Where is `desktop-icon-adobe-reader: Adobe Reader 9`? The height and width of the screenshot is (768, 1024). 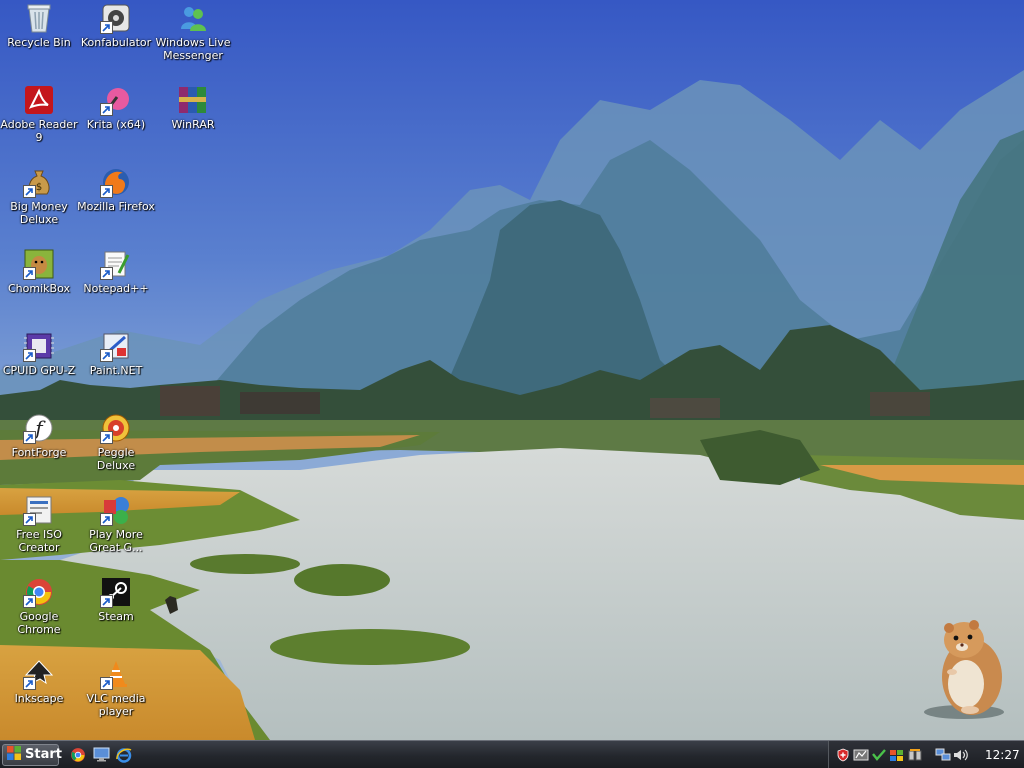 desktop-icon-adobe-reader: Adobe Reader 9 is located at coordinates (39, 114).